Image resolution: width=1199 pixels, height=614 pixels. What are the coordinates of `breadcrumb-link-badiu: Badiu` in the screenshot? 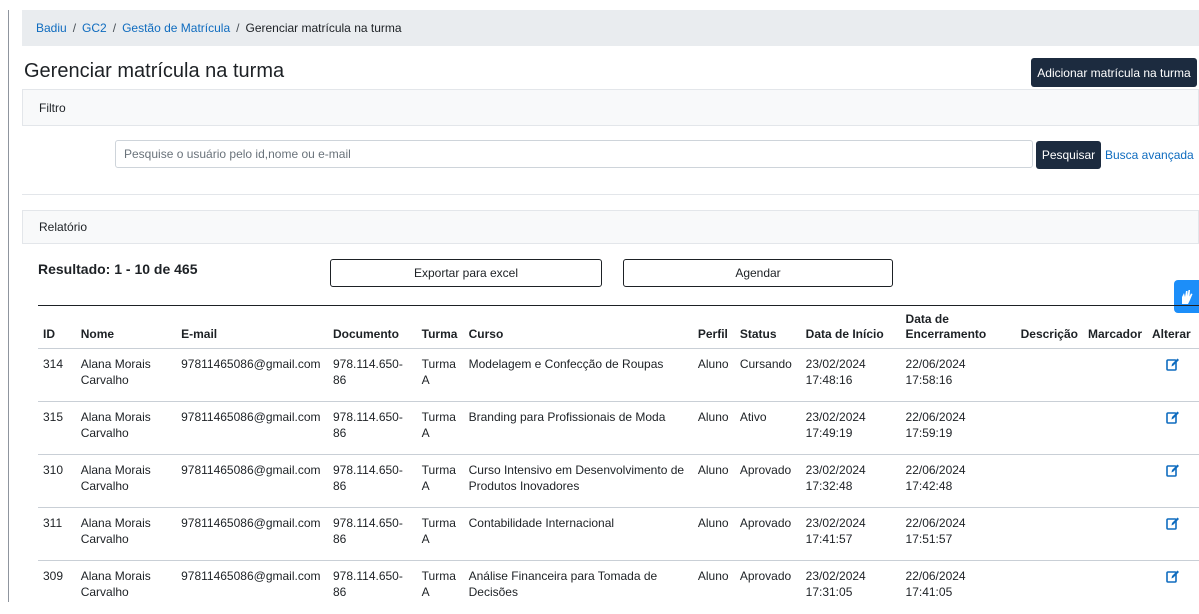 It's located at (51, 28).